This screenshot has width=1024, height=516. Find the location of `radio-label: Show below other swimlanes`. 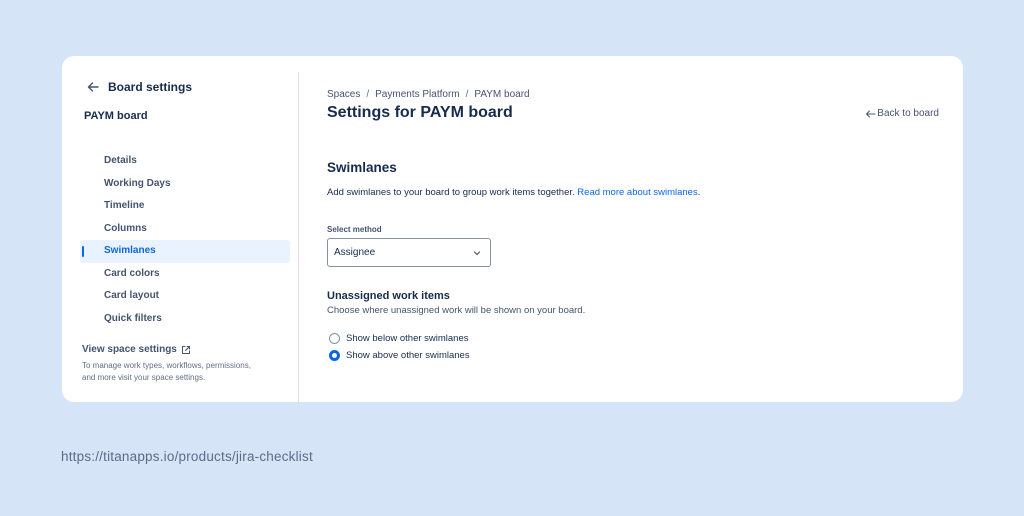

radio-label: Show below other swimlanes is located at coordinates (407, 338).